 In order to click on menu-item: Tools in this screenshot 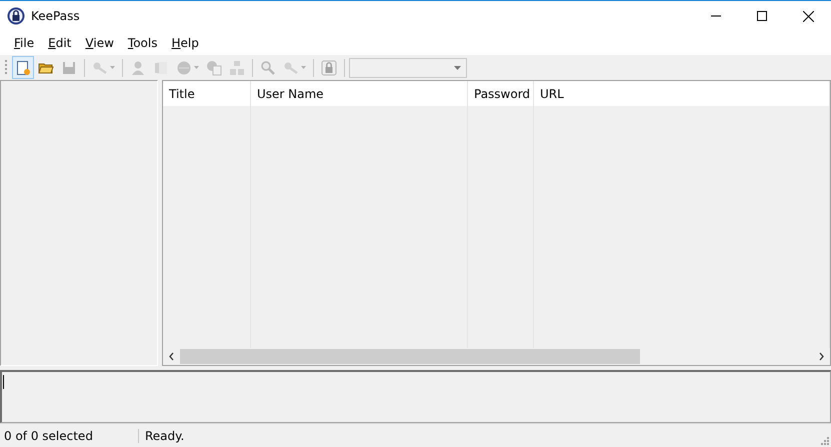, I will do `click(142, 43)`.